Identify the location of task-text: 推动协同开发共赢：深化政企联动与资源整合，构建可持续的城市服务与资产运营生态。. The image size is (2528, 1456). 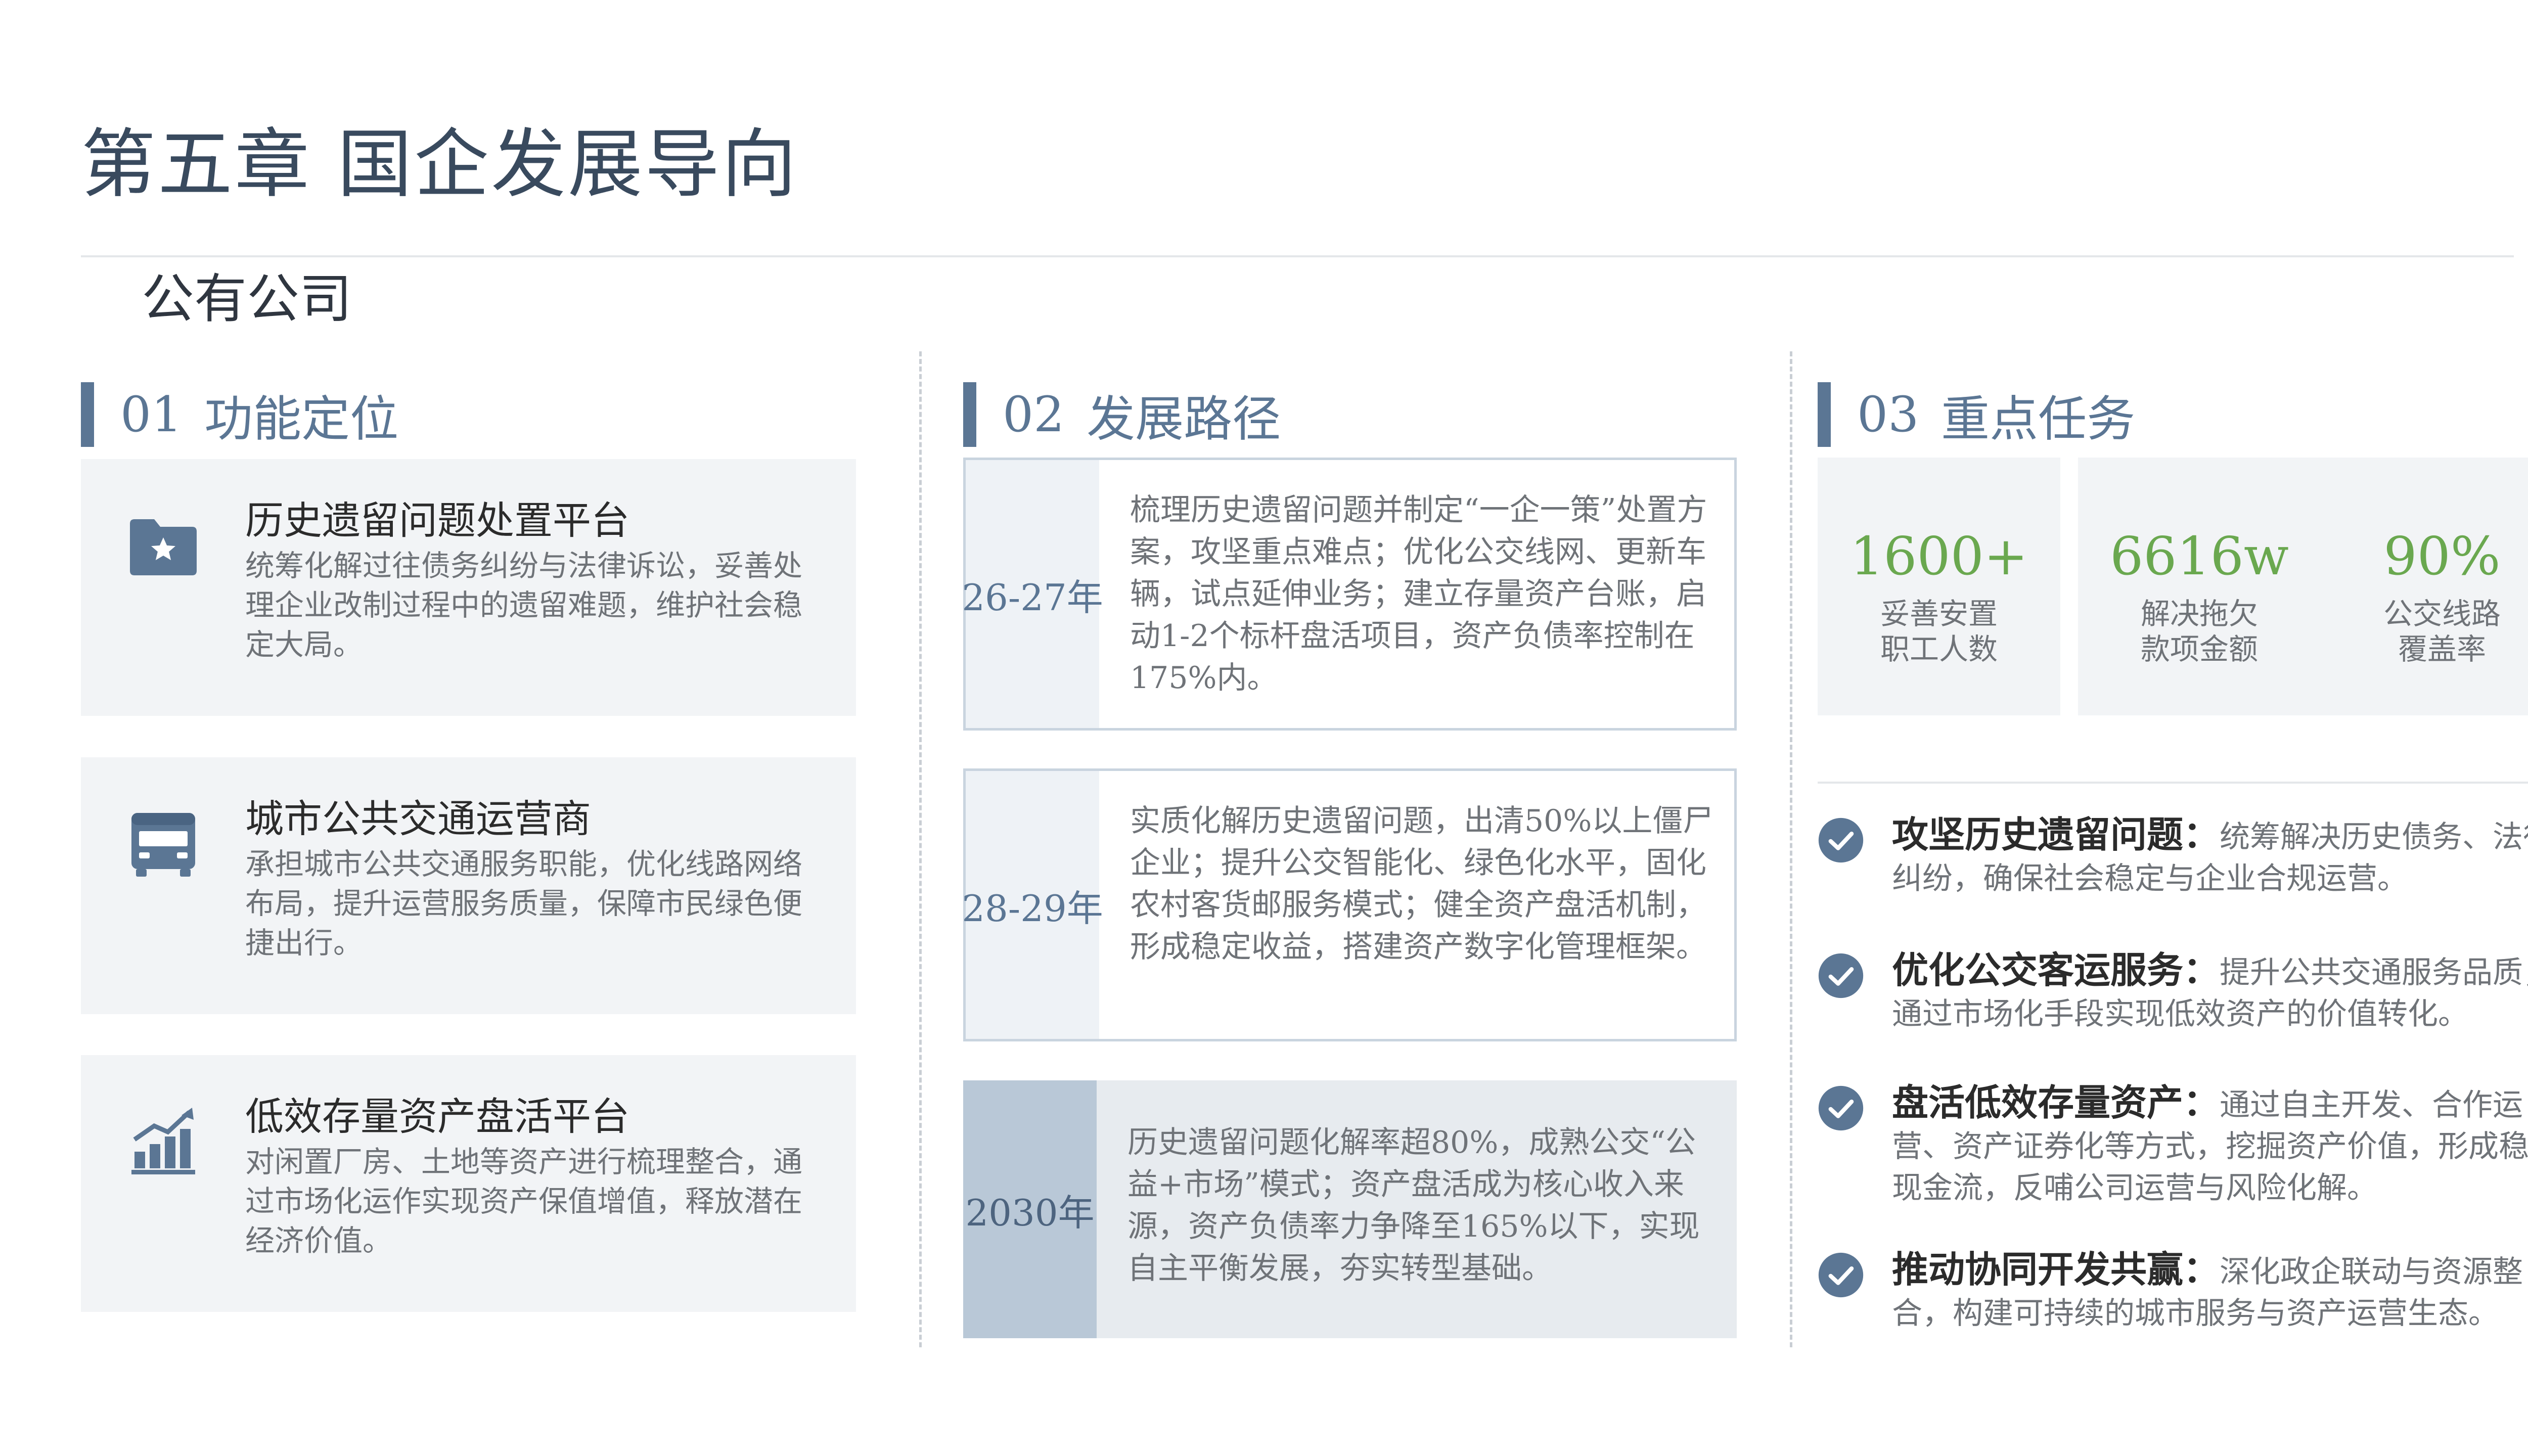
(2210, 1291).